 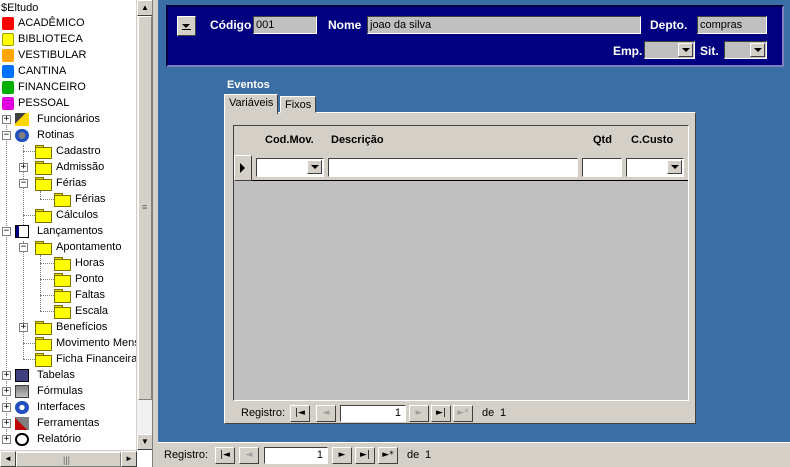 I want to click on tree-item-label: Escala, so click(x=92, y=311).